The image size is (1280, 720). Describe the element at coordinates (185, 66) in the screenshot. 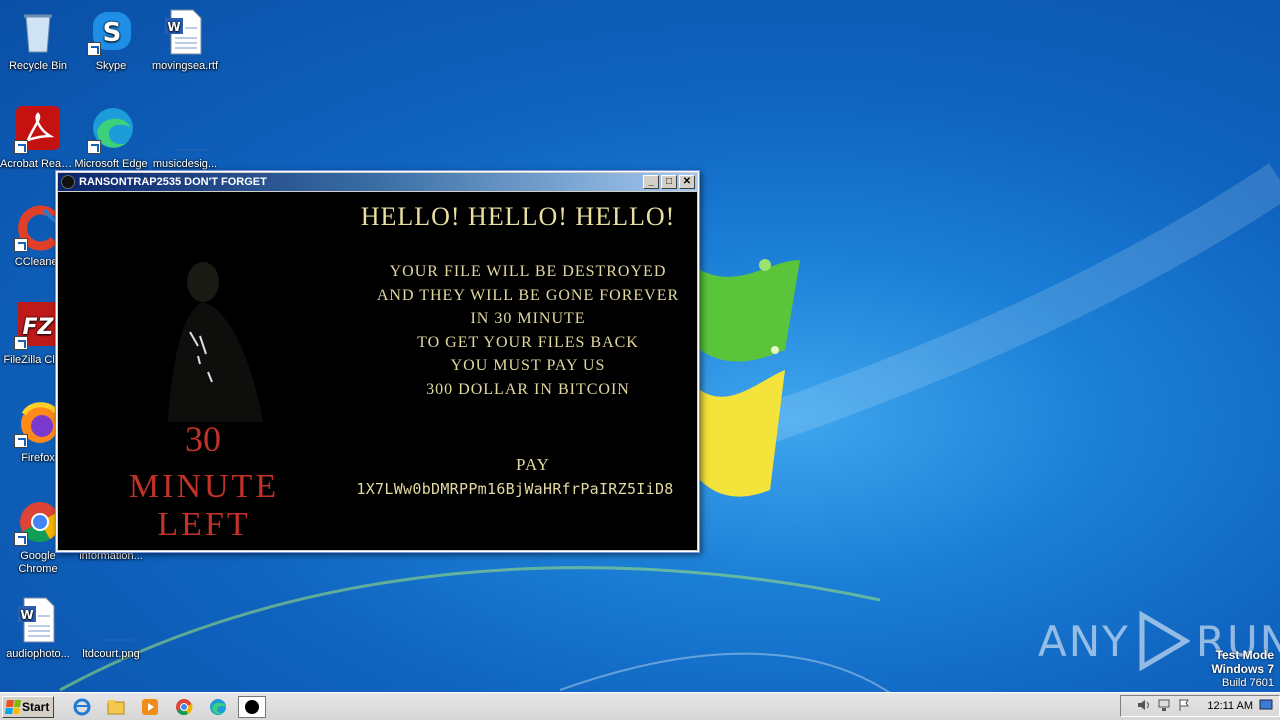

I see `desktop-icon-label: movingsea.rtf` at that location.